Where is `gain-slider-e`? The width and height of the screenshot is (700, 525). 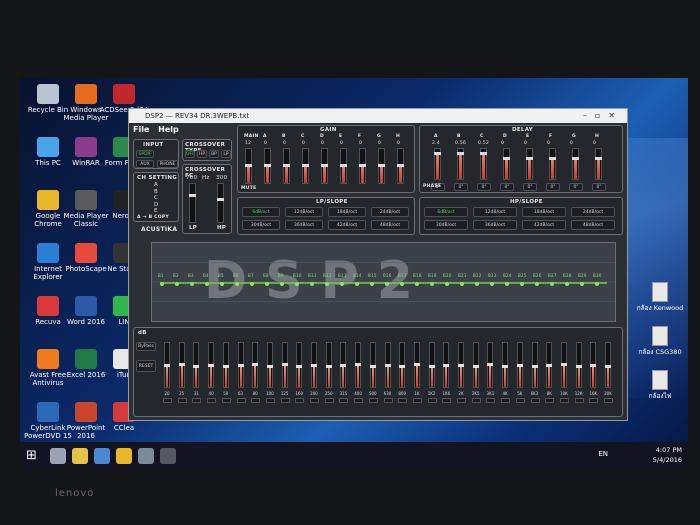
gain-slider-e is located at coordinates (343, 166).